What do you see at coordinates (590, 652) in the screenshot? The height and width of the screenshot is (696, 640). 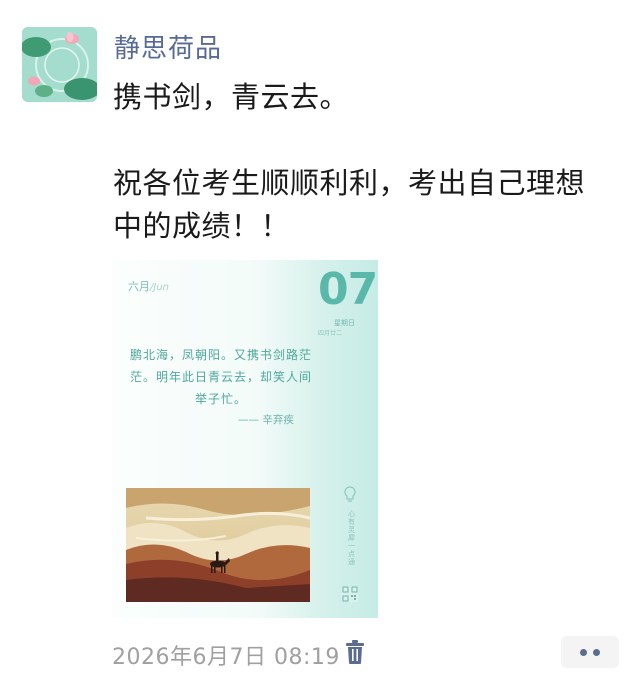 I see `more-dots-icon` at bounding box center [590, 652].